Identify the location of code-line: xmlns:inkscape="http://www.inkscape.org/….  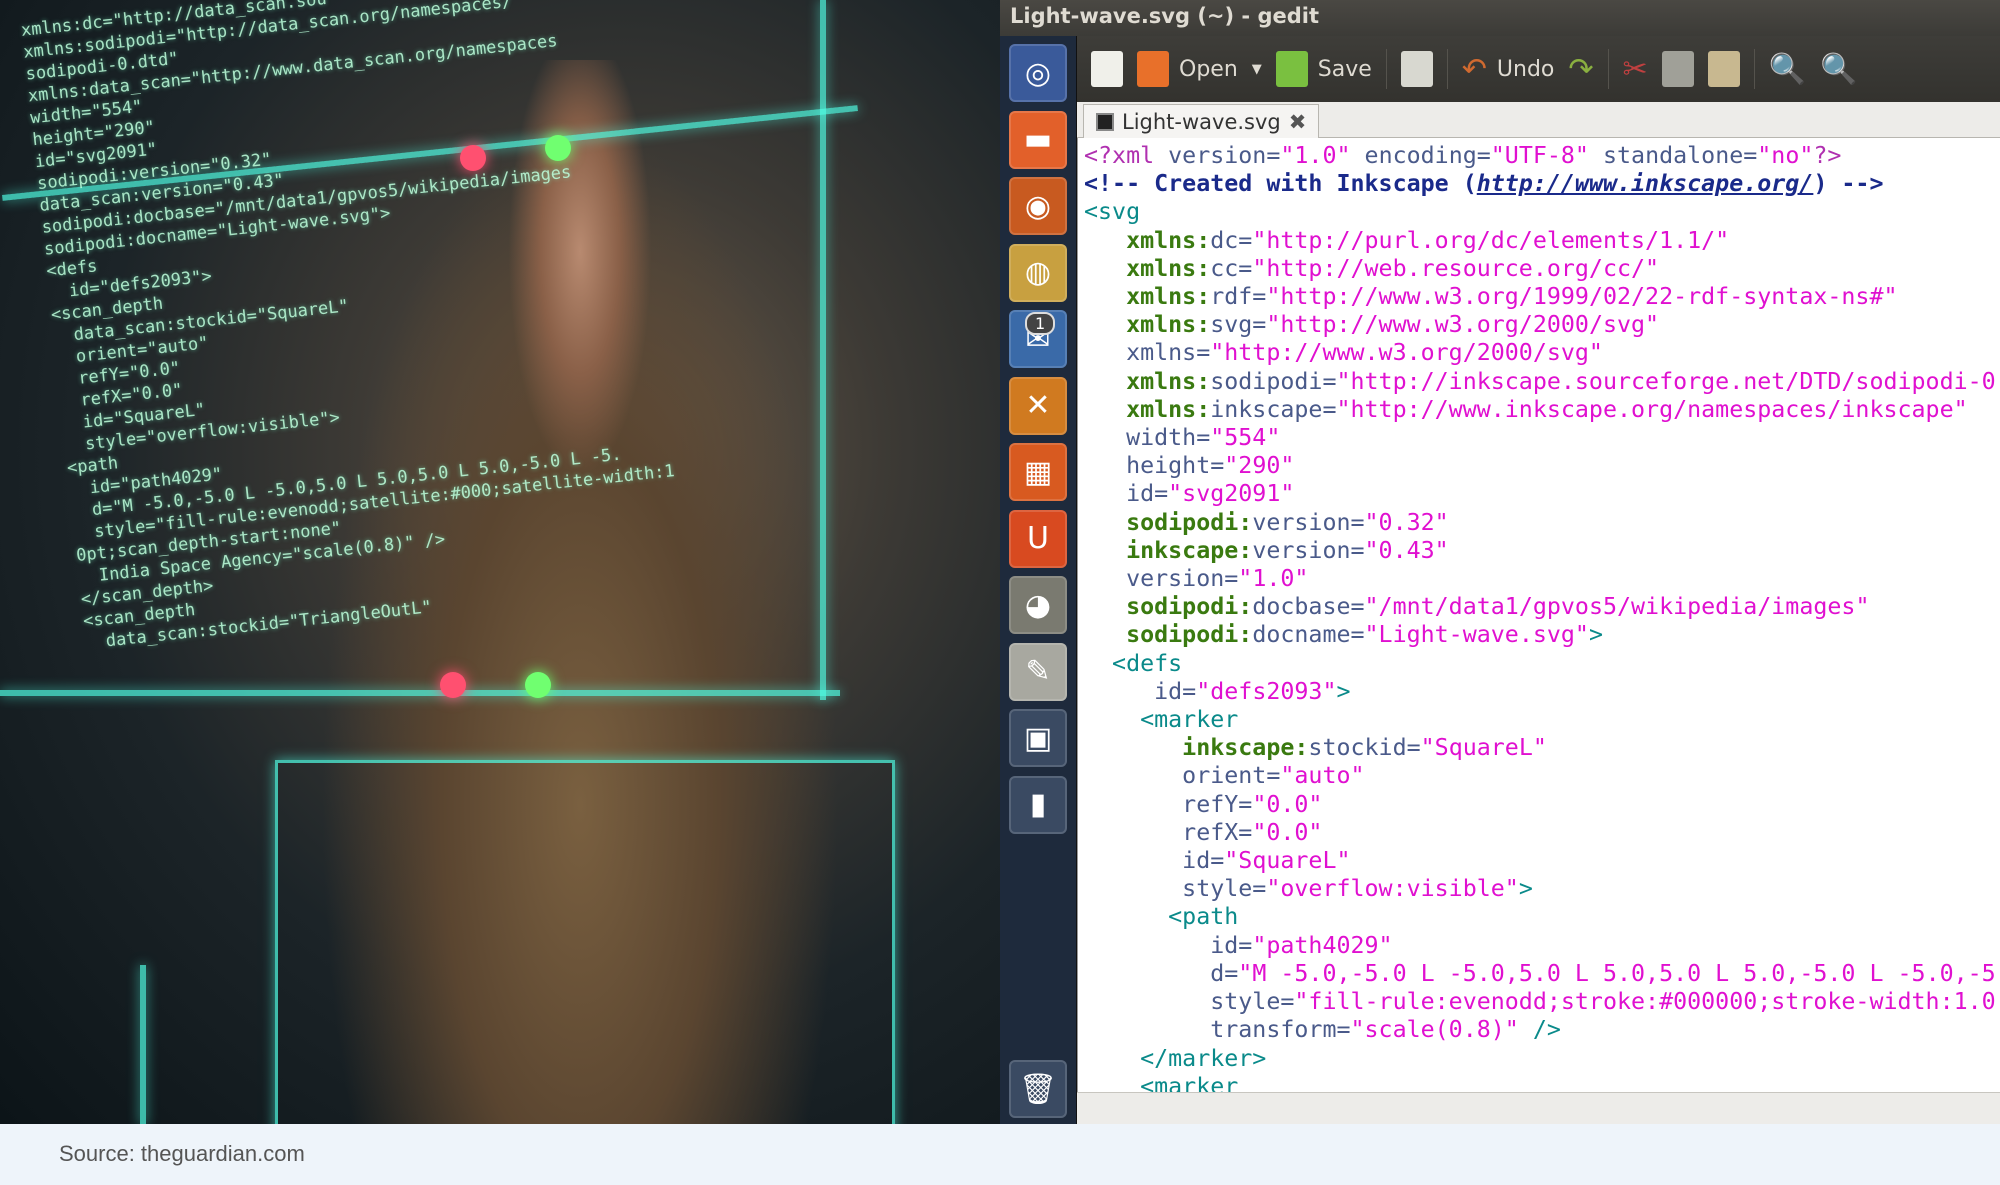
(1539, 410).